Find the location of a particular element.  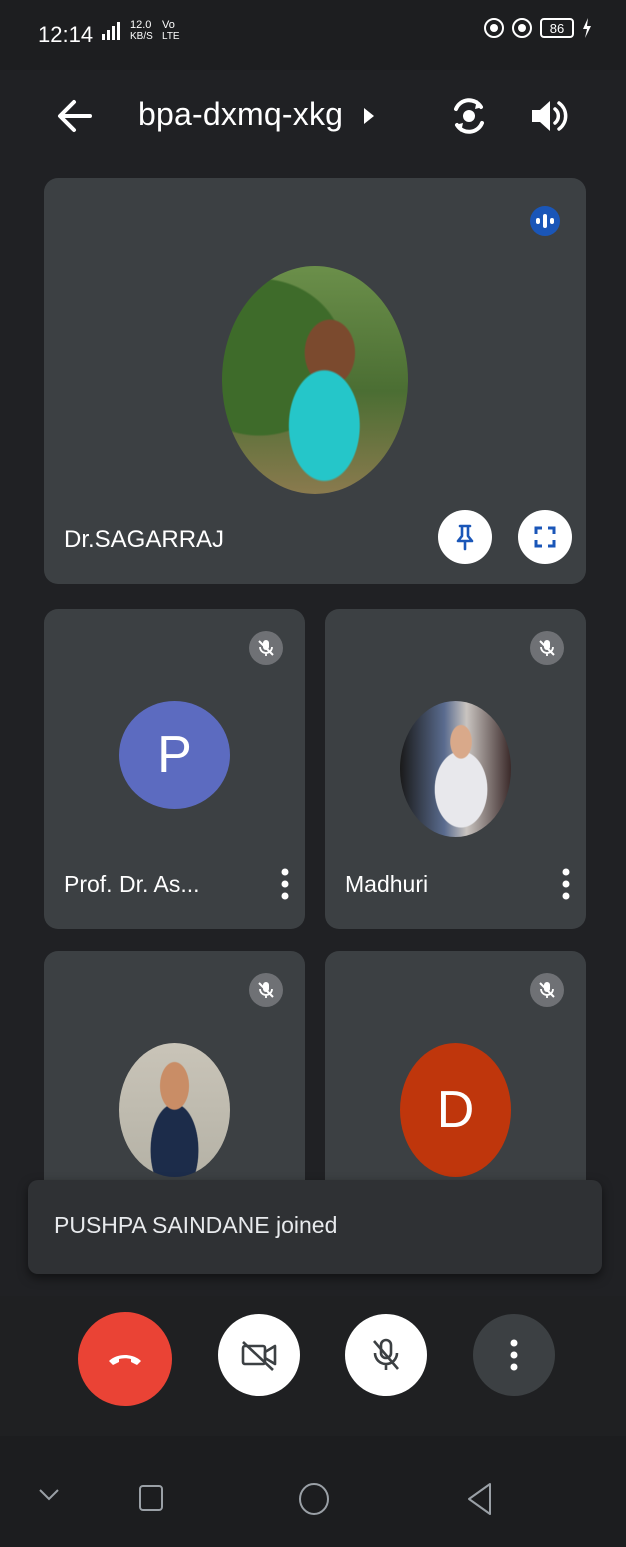

status-bar: 12:14 12.0 KB/S Vo LTE 86 is located at coordinates (313, 35).